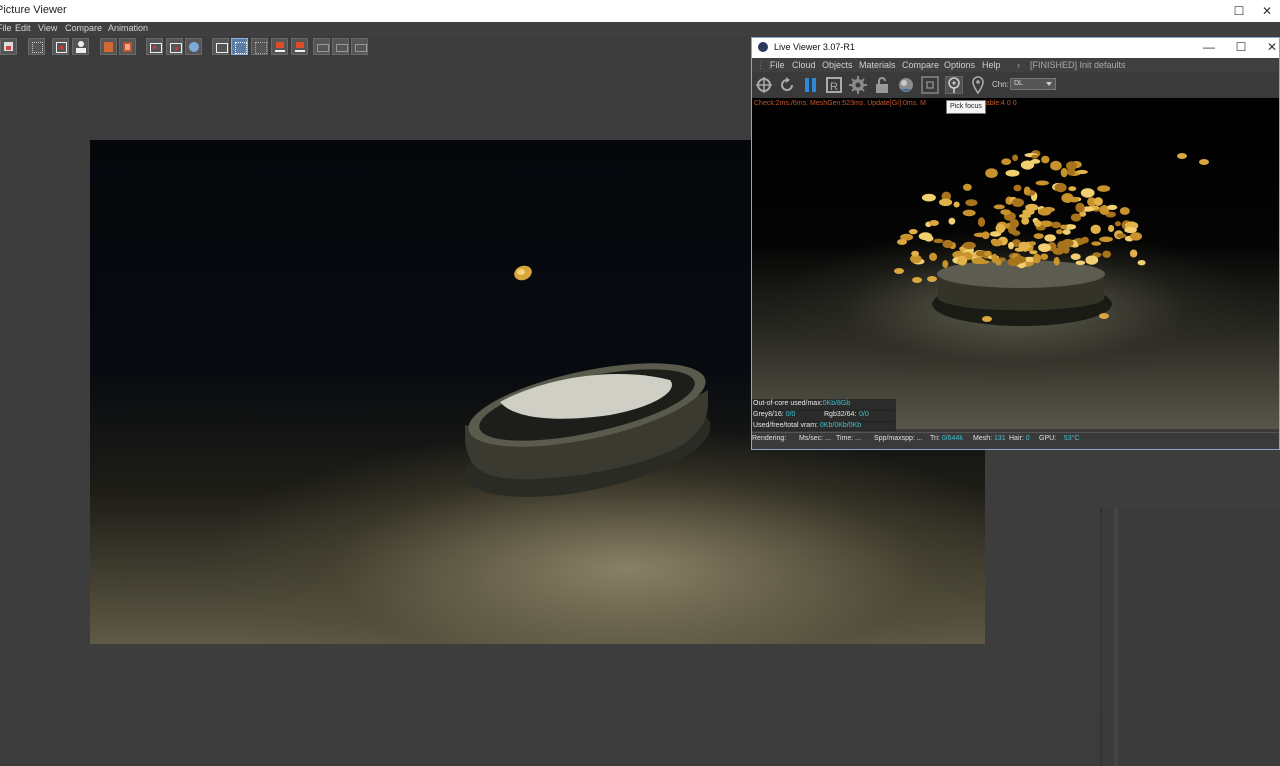 This screenshot has height=766, width=1280. I want to click on pause-icon, so click(811, 85).